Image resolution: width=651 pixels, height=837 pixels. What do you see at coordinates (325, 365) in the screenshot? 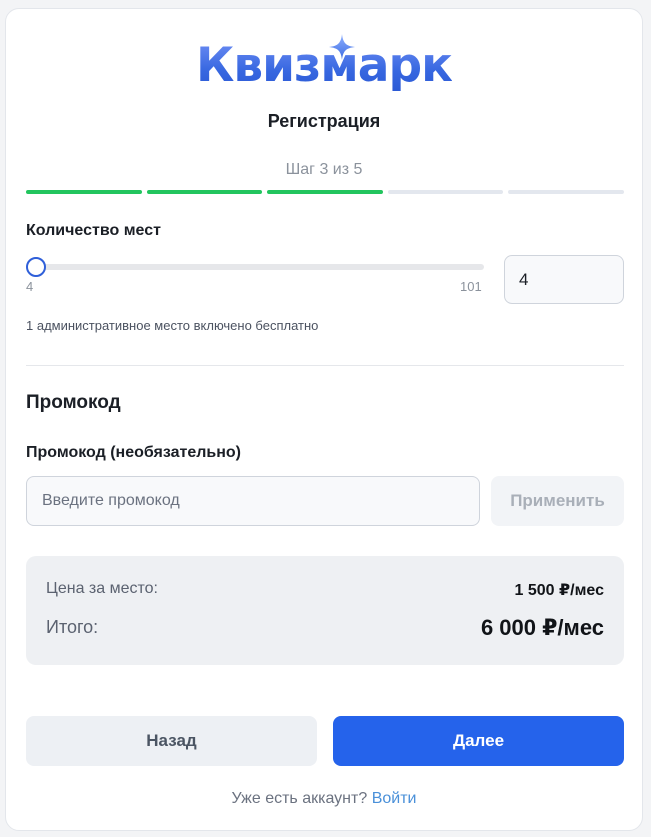
I see `section-divider` at bounding box center [325, 365].